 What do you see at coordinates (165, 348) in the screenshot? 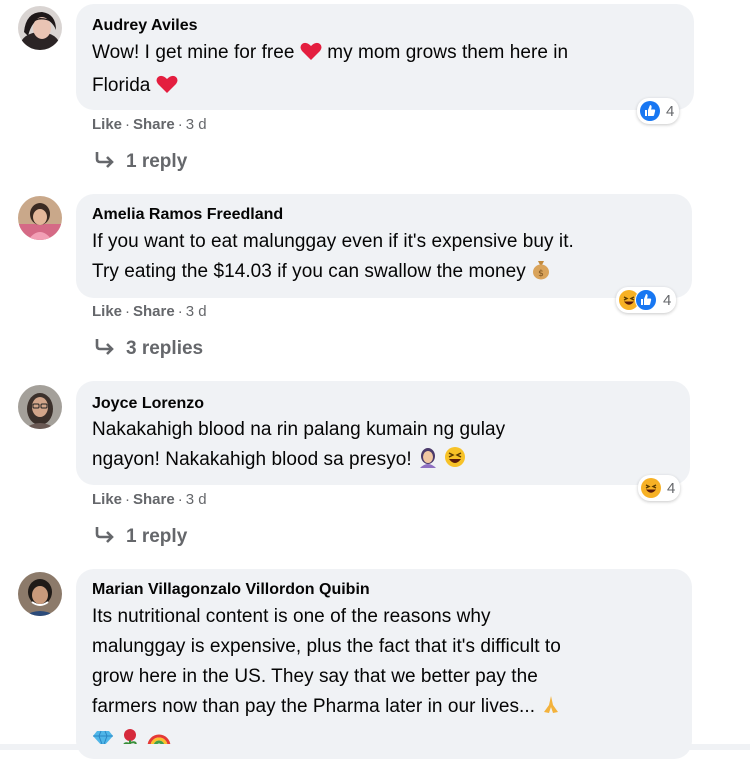
I see `replies-label: 3 replies` at bounding box center [165, 348].